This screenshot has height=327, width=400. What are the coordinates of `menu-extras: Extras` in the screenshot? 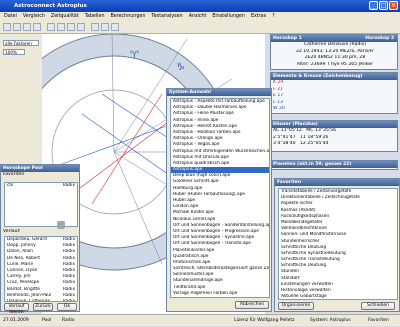 It's located at (258, 16).